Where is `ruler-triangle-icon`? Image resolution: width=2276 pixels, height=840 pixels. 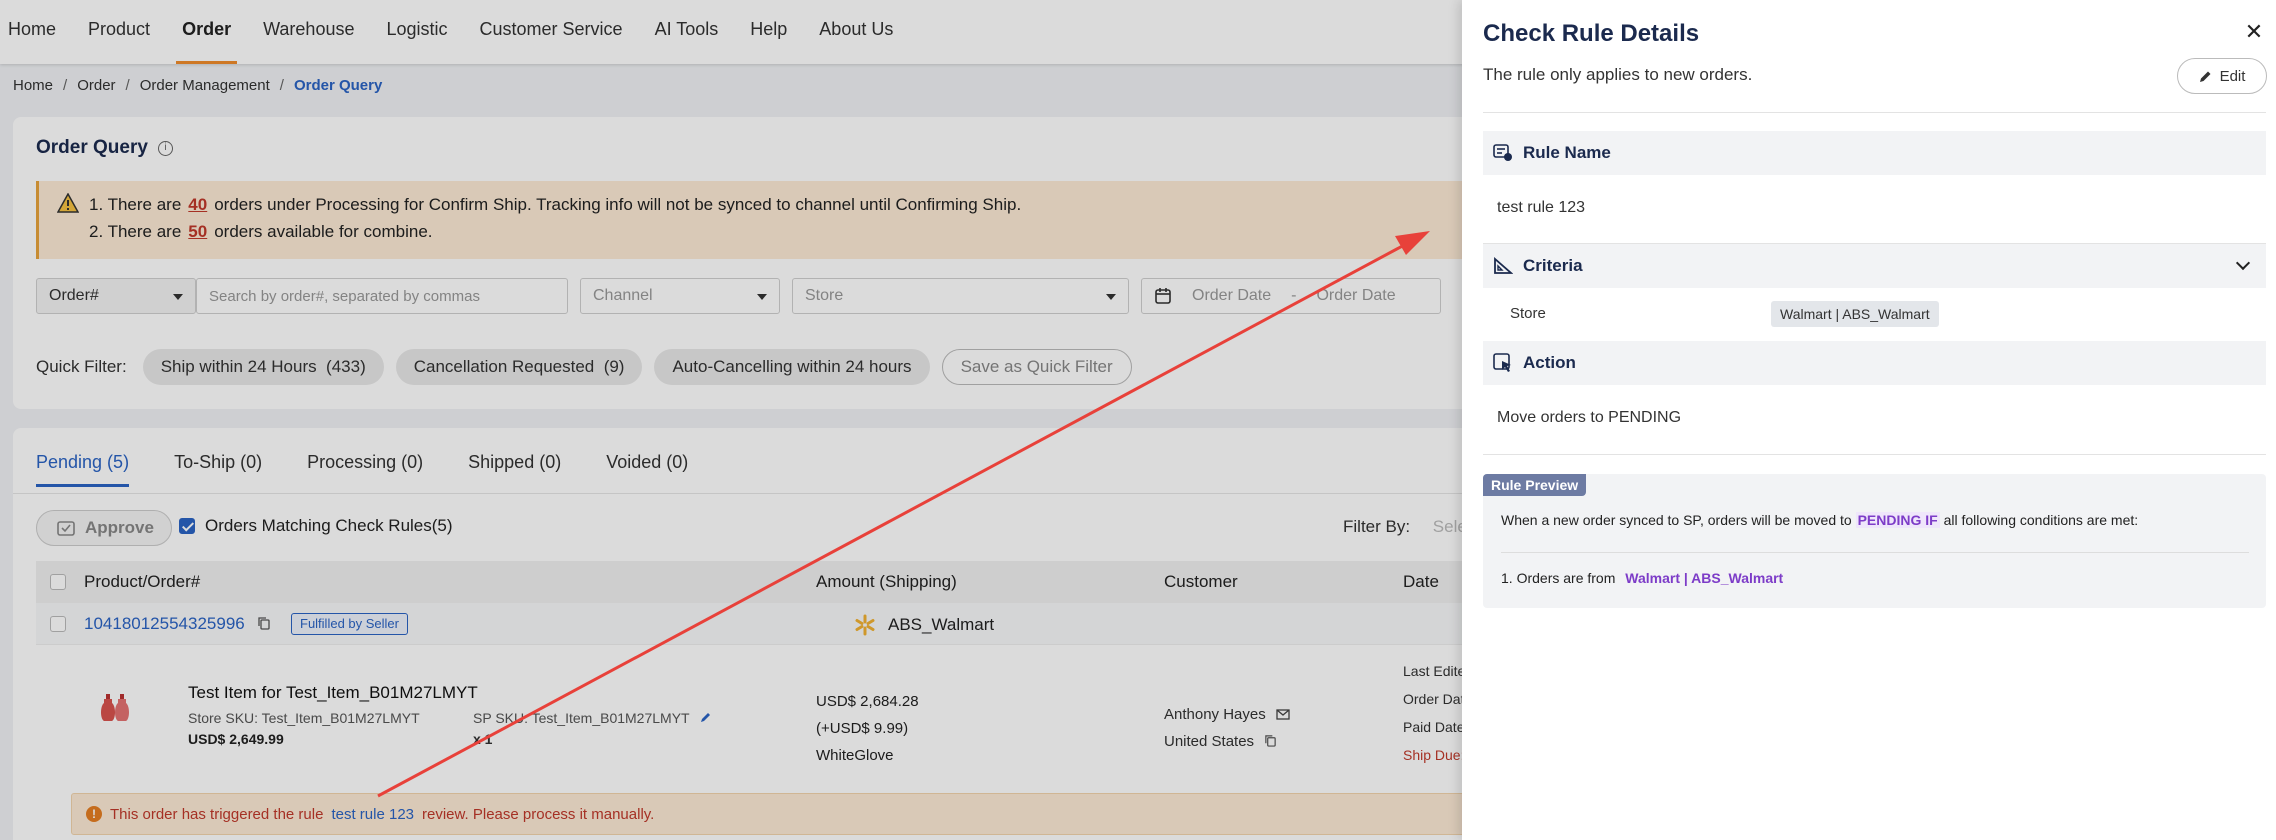 ruler-triangle-icon is located at coordinates (1503, 265).